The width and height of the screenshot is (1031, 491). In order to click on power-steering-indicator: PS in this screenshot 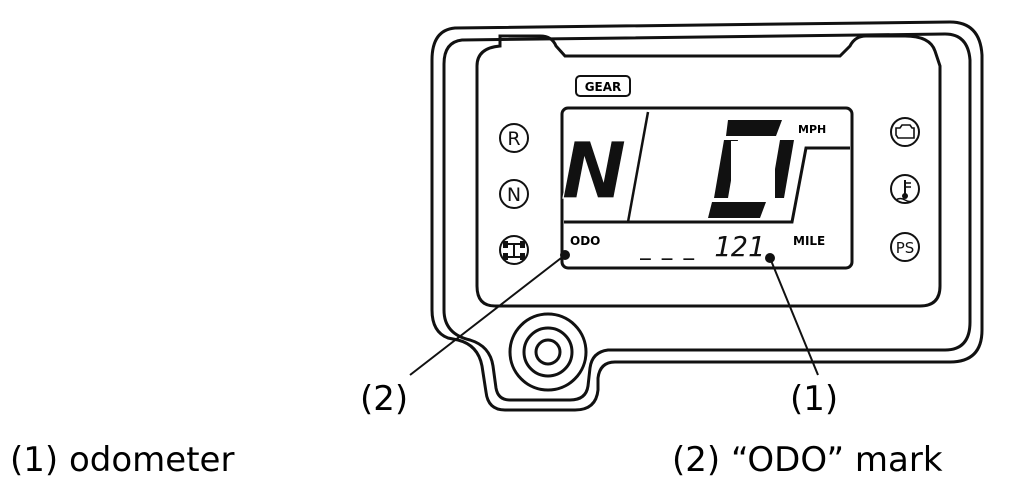, I will do `click(905, 247)`.